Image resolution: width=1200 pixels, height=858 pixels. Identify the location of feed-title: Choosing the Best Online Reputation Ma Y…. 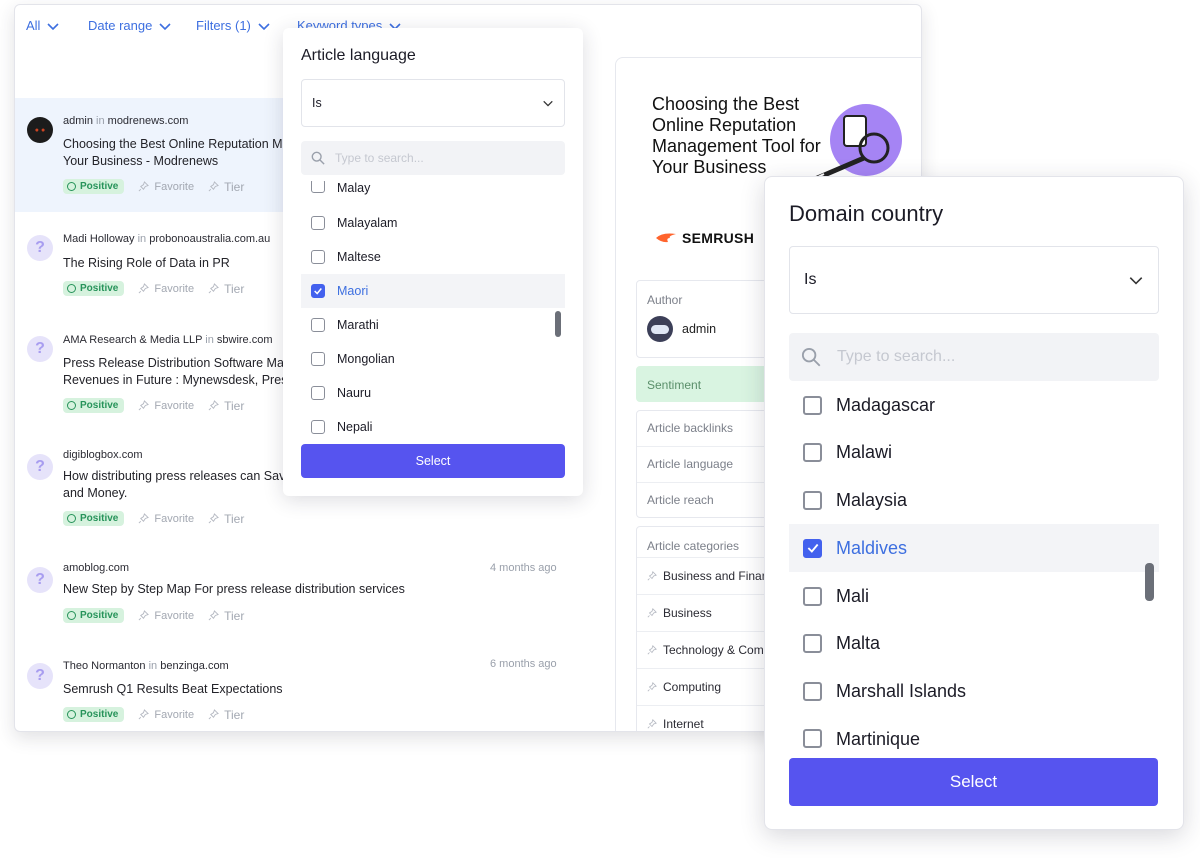
(176, 153).